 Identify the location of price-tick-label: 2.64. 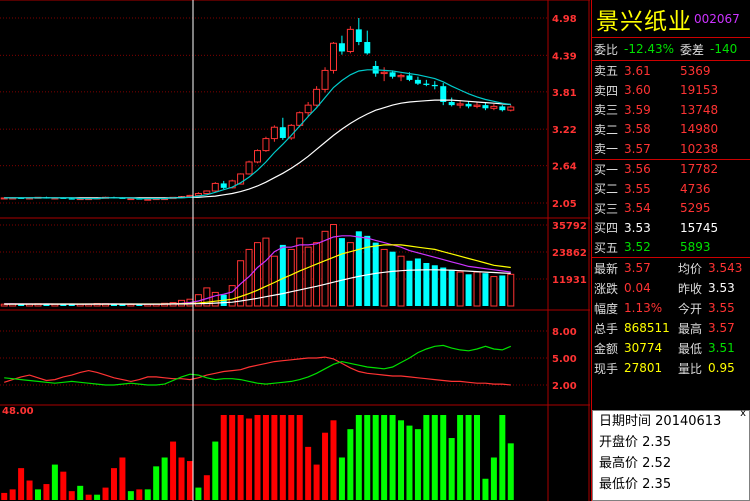
(564, 167).